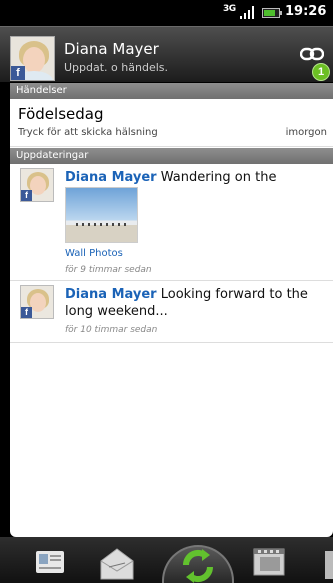 The image size is (333, 583). What do you see at coordinates (272, 13) in the screenshot?
I see `battery-icon` at bounding box center [272, 13].